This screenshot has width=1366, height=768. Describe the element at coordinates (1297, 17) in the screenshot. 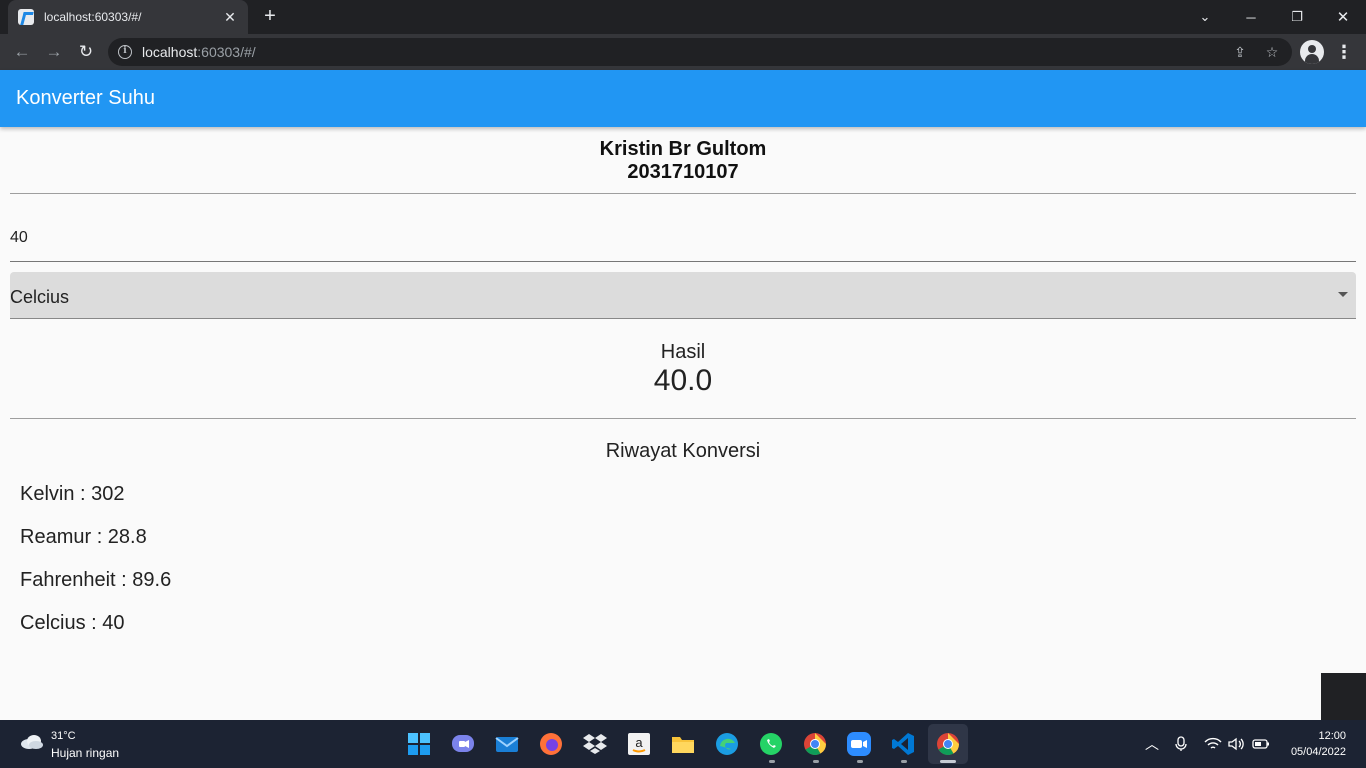

I see `restore-button: ❐` at that location.